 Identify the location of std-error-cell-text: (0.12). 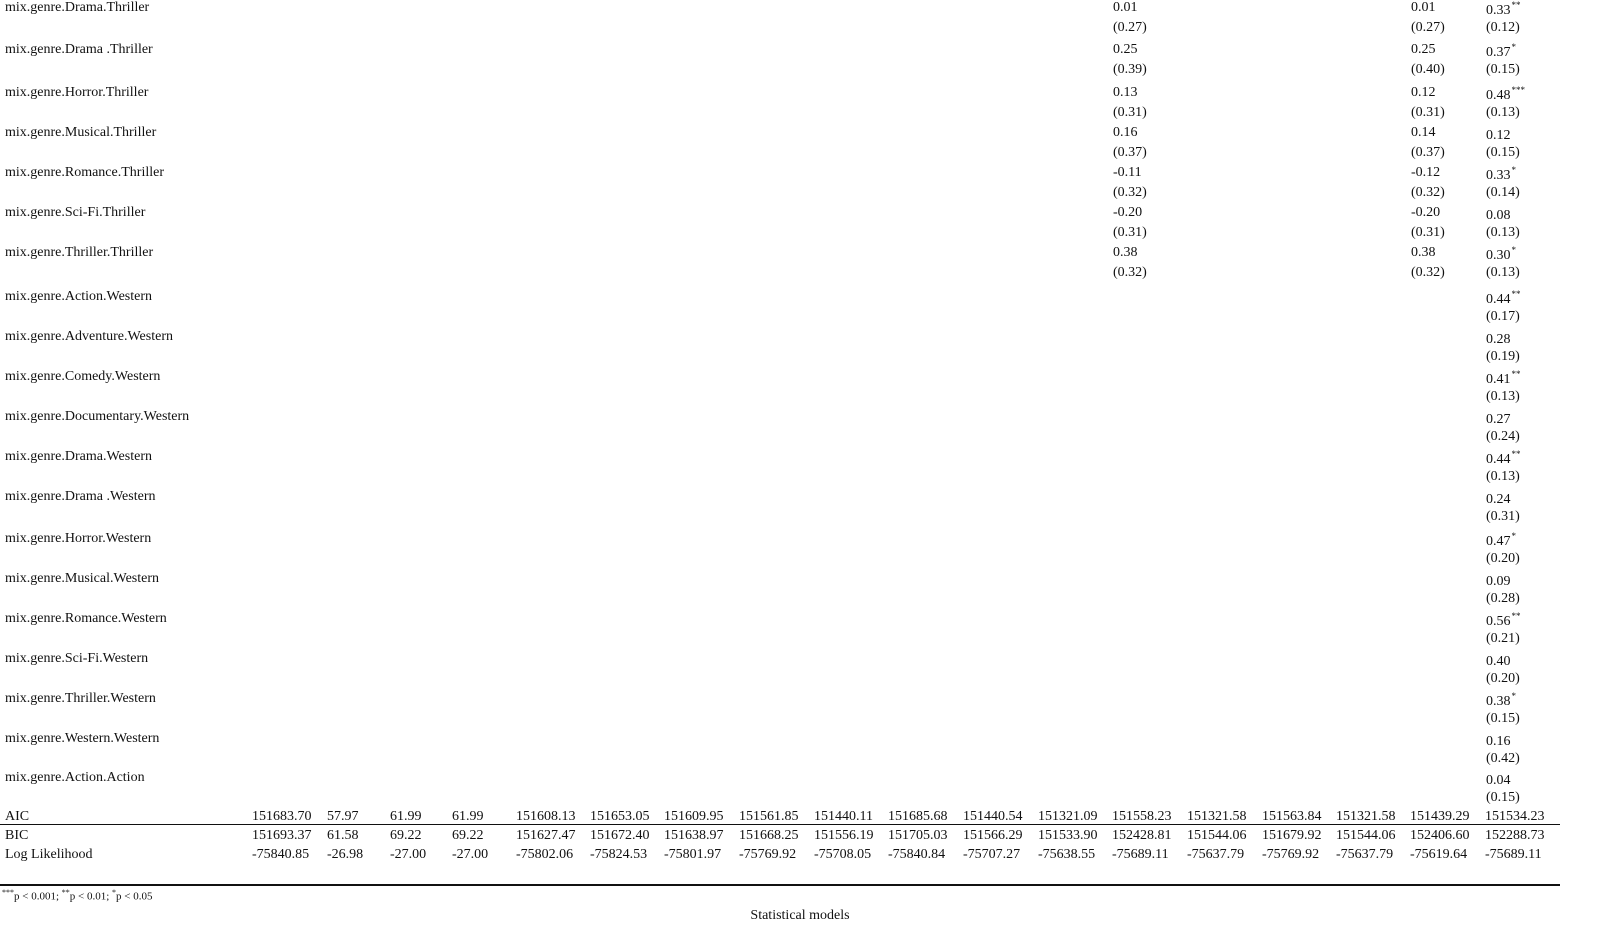
(1503, 27).